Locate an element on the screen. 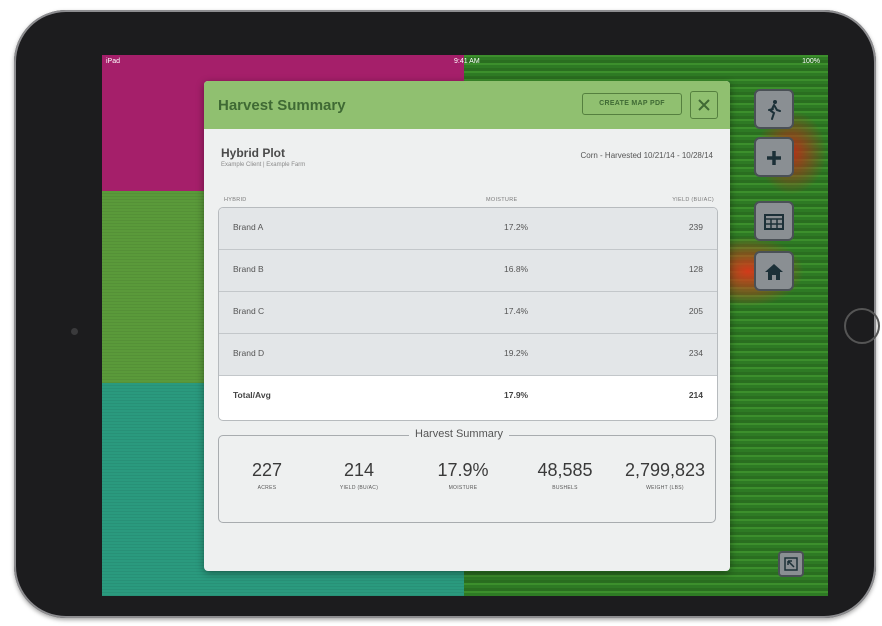  column-header-moisture: MOISTURE is located at coordinates (502, 200).